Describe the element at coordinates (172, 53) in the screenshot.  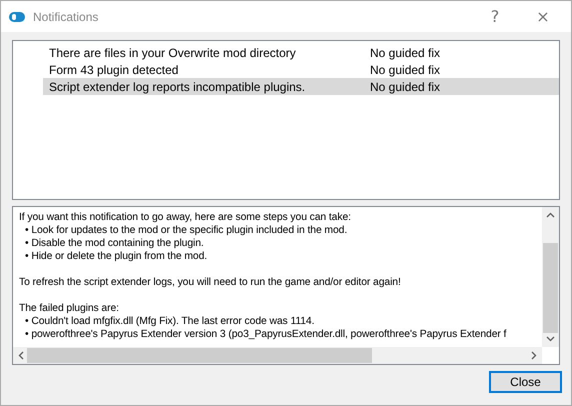
I see `message-cell-text: There are files in your Overwrite mod directory` at that location.